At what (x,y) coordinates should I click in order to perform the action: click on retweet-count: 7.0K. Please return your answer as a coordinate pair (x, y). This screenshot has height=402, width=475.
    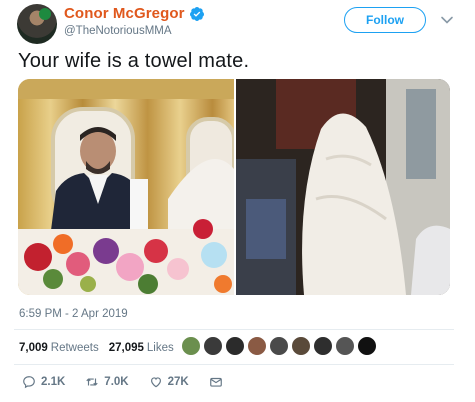
    Looking at the image, I should click on (116, 382).